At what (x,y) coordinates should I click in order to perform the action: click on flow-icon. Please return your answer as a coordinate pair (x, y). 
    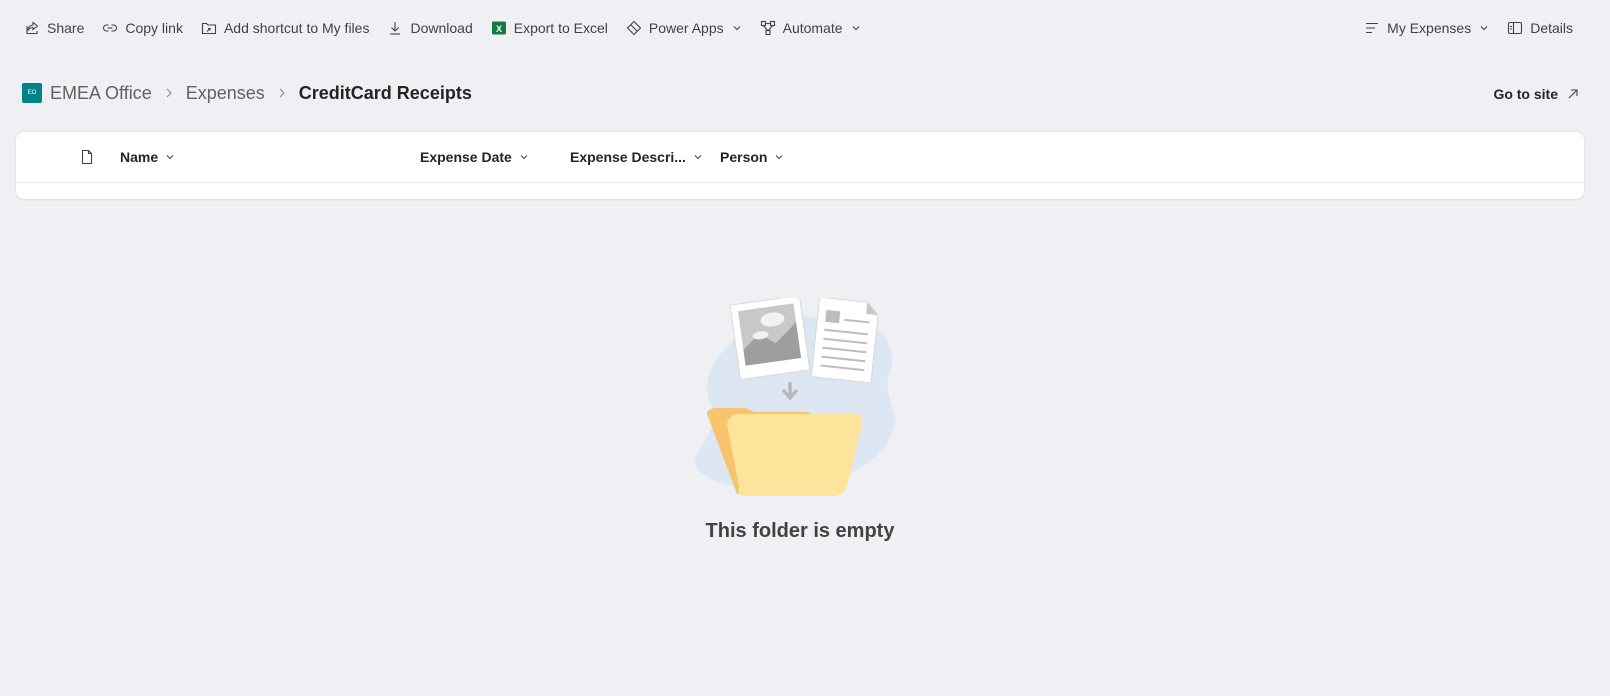
    Looking at the image, I should click on (767, 28).